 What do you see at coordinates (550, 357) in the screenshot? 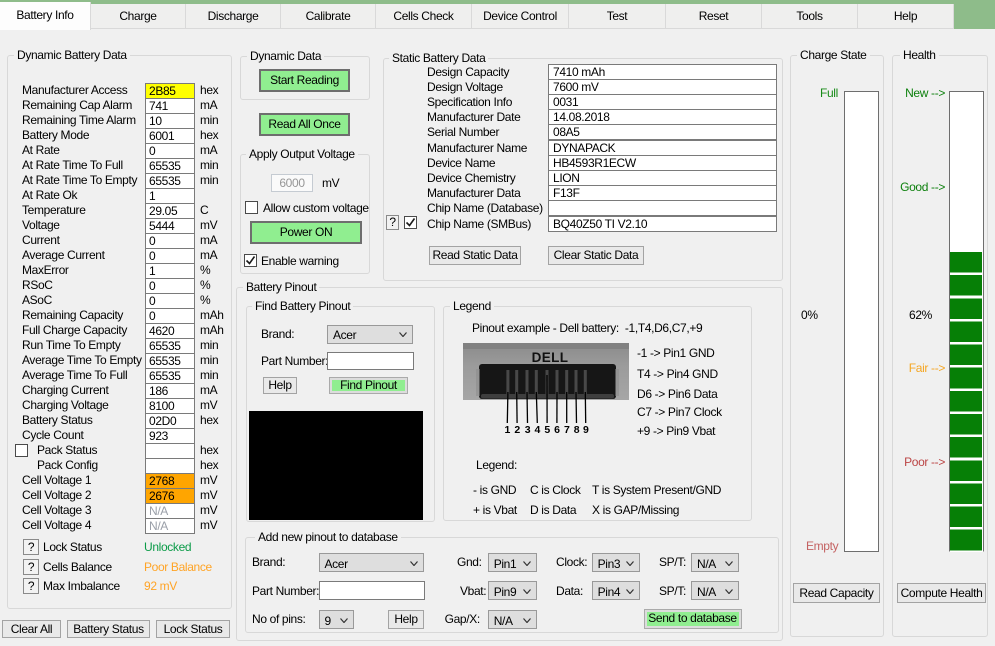
I see `svg-text: DELL` at bounding box center [550, 357].